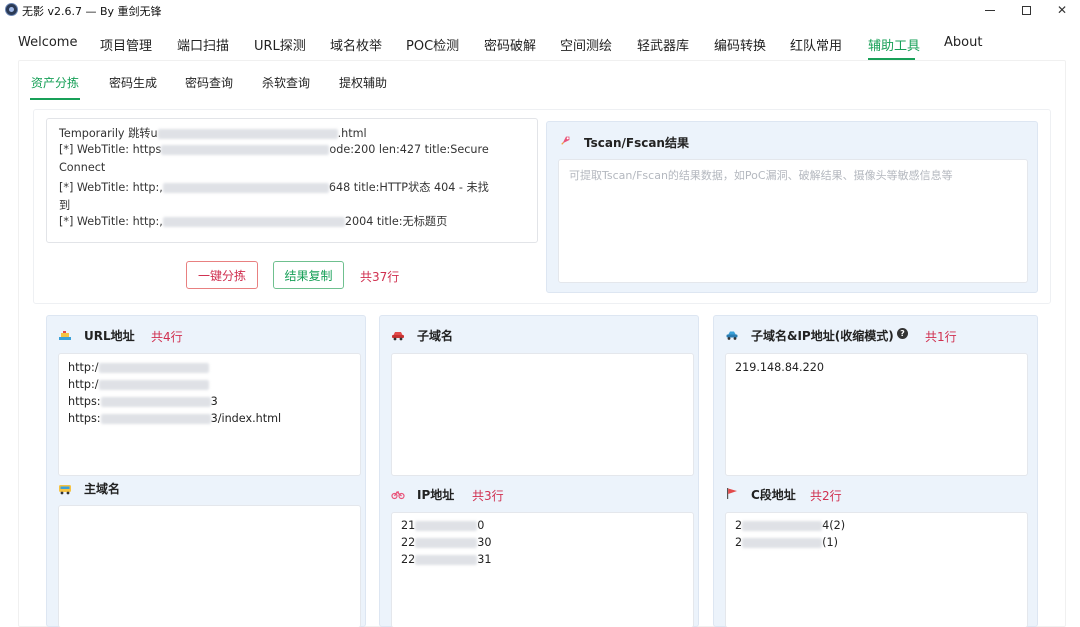  I want to click on ip-panel-title: IP地址, so click(436, 495).